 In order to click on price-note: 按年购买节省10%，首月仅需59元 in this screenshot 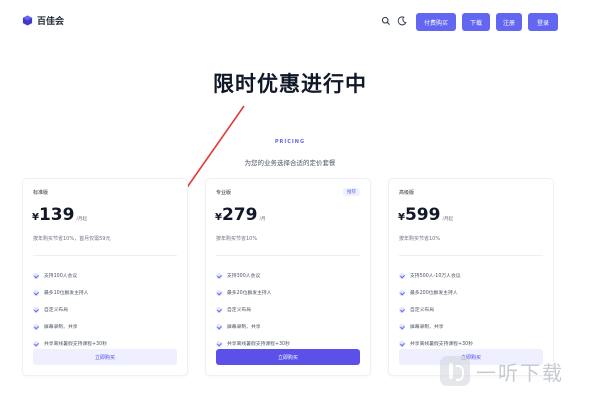, I will do `click(72, 239)`.